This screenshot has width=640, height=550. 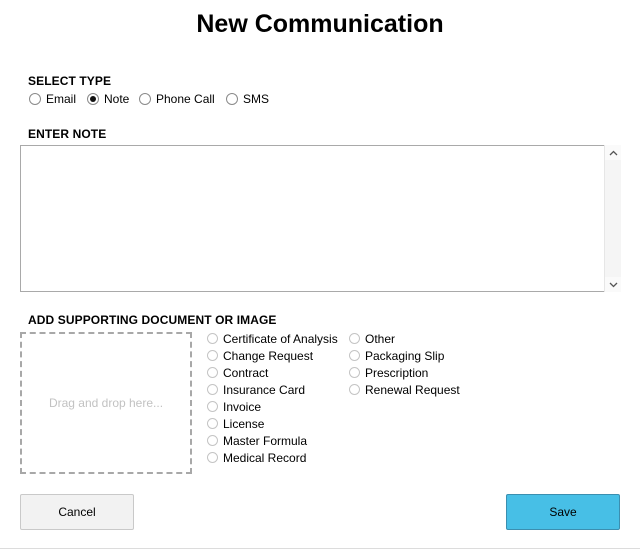 I want to click on doc-type-label: Contract, so click(x=246, y=372).